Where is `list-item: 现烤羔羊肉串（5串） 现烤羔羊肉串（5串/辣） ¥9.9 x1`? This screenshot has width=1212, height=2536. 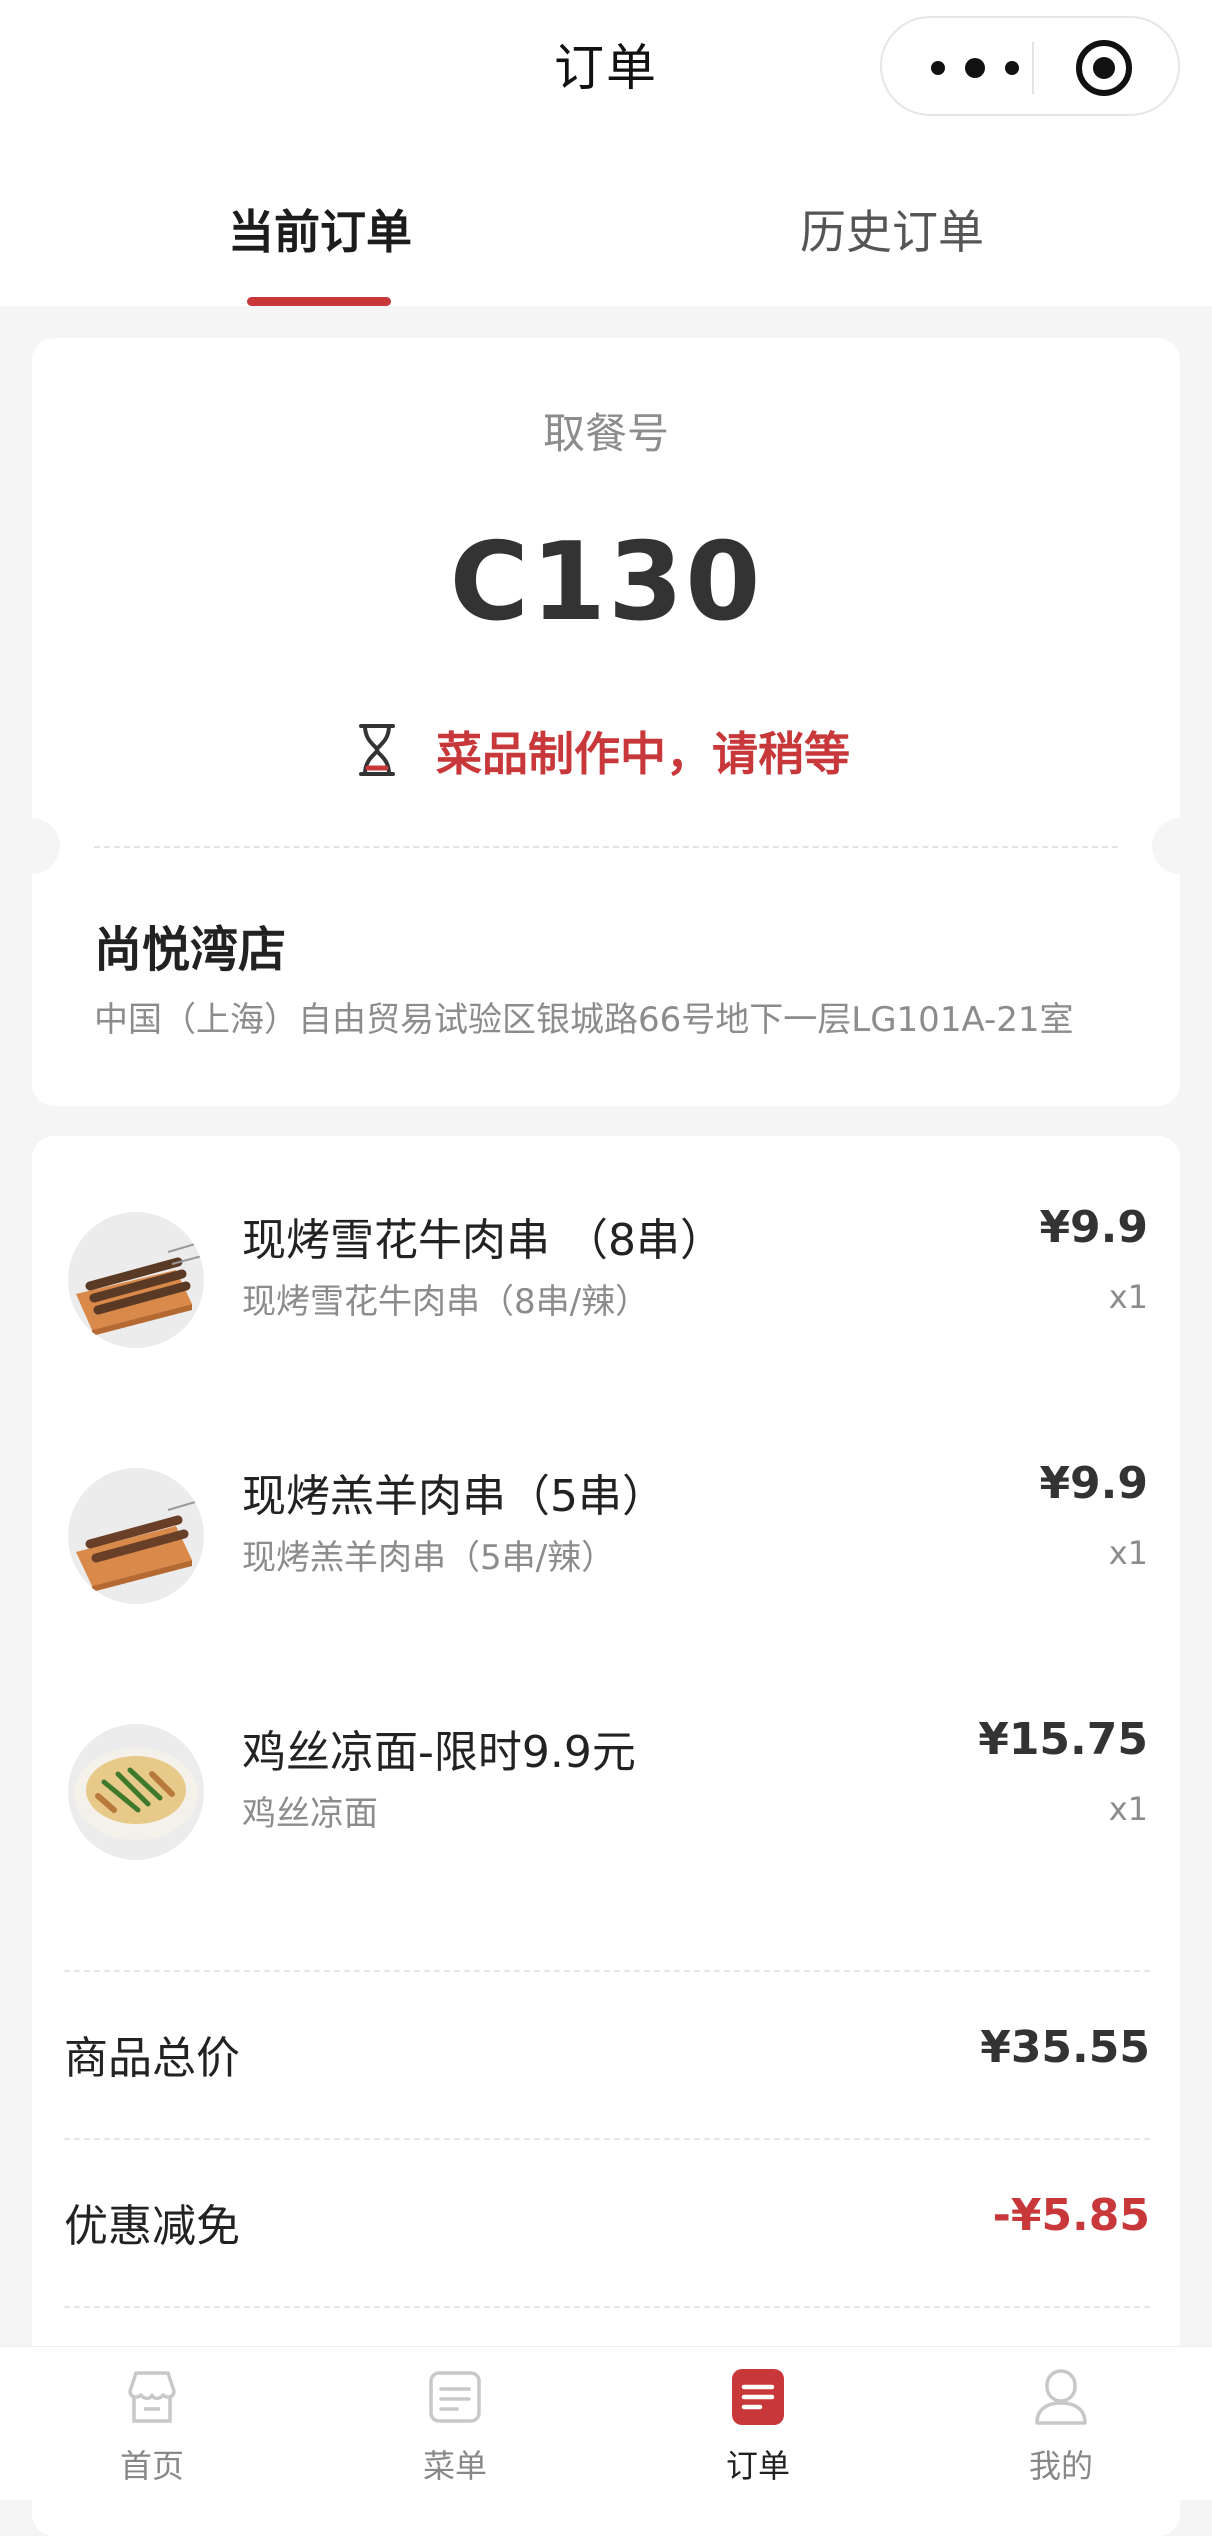 list-item: 现烤羔羊肉串（5串） 现烤羔羊肉串（5串/辣） ¥9.9 x1 is located at coordinates (606, 1543).